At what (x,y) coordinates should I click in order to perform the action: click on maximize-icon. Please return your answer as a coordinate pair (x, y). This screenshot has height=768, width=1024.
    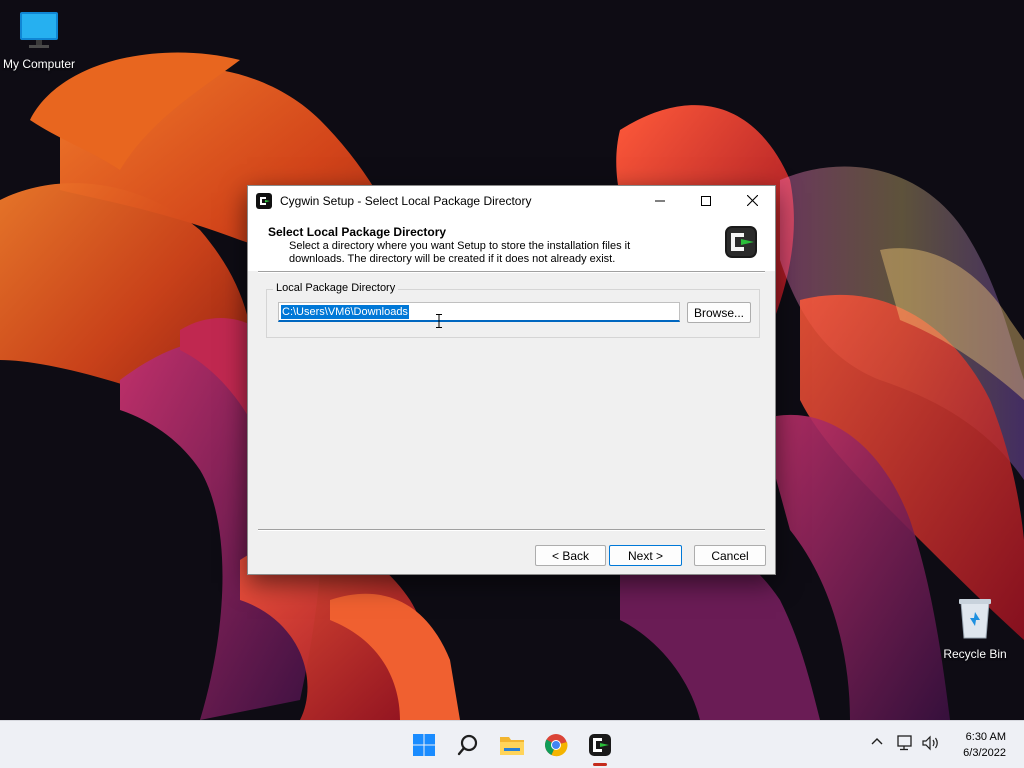
    Looking at the image, I should click on (706, 200).